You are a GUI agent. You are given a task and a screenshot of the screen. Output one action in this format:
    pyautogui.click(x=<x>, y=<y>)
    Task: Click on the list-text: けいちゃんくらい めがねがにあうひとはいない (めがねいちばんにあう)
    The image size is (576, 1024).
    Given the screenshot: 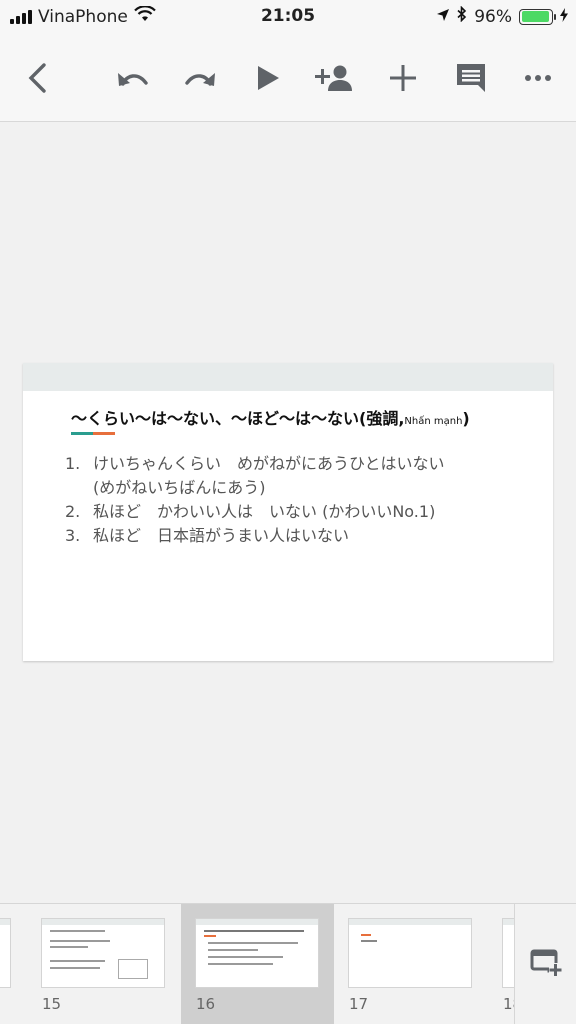 What is the action you would take?
    pyautogui.click(x=269, y=475)
    